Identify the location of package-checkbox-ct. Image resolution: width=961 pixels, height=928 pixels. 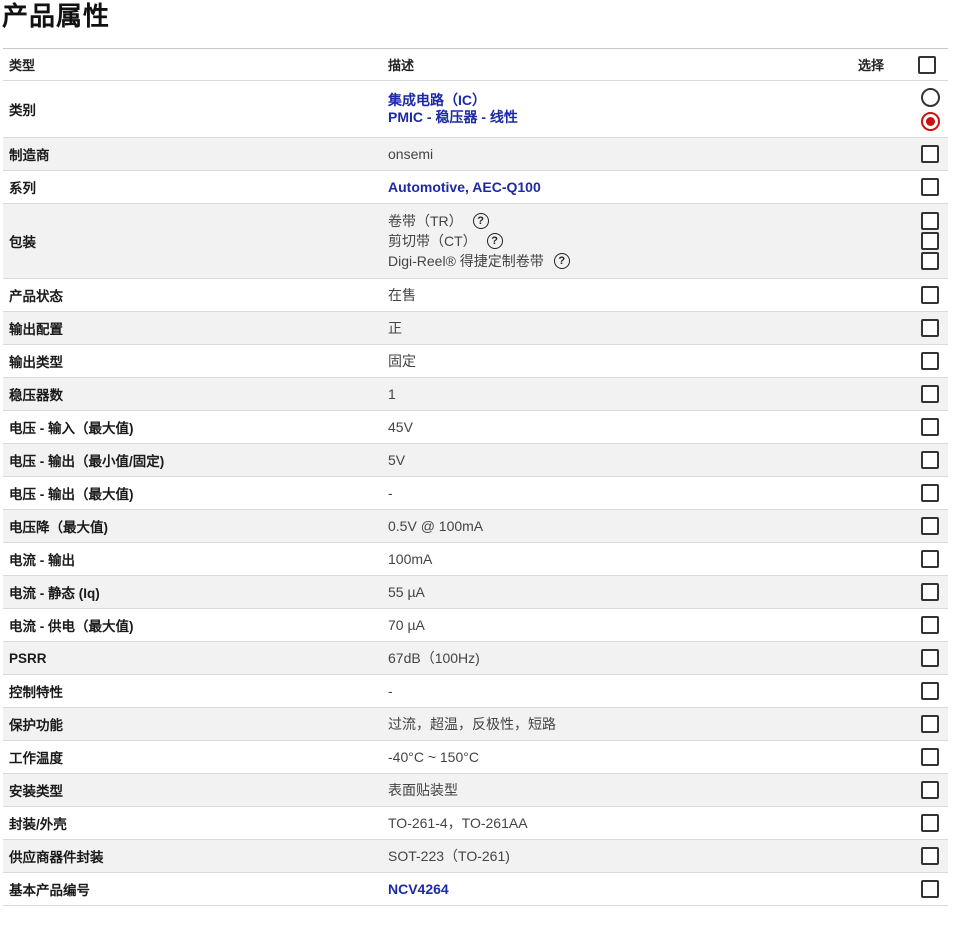
(930, 241).